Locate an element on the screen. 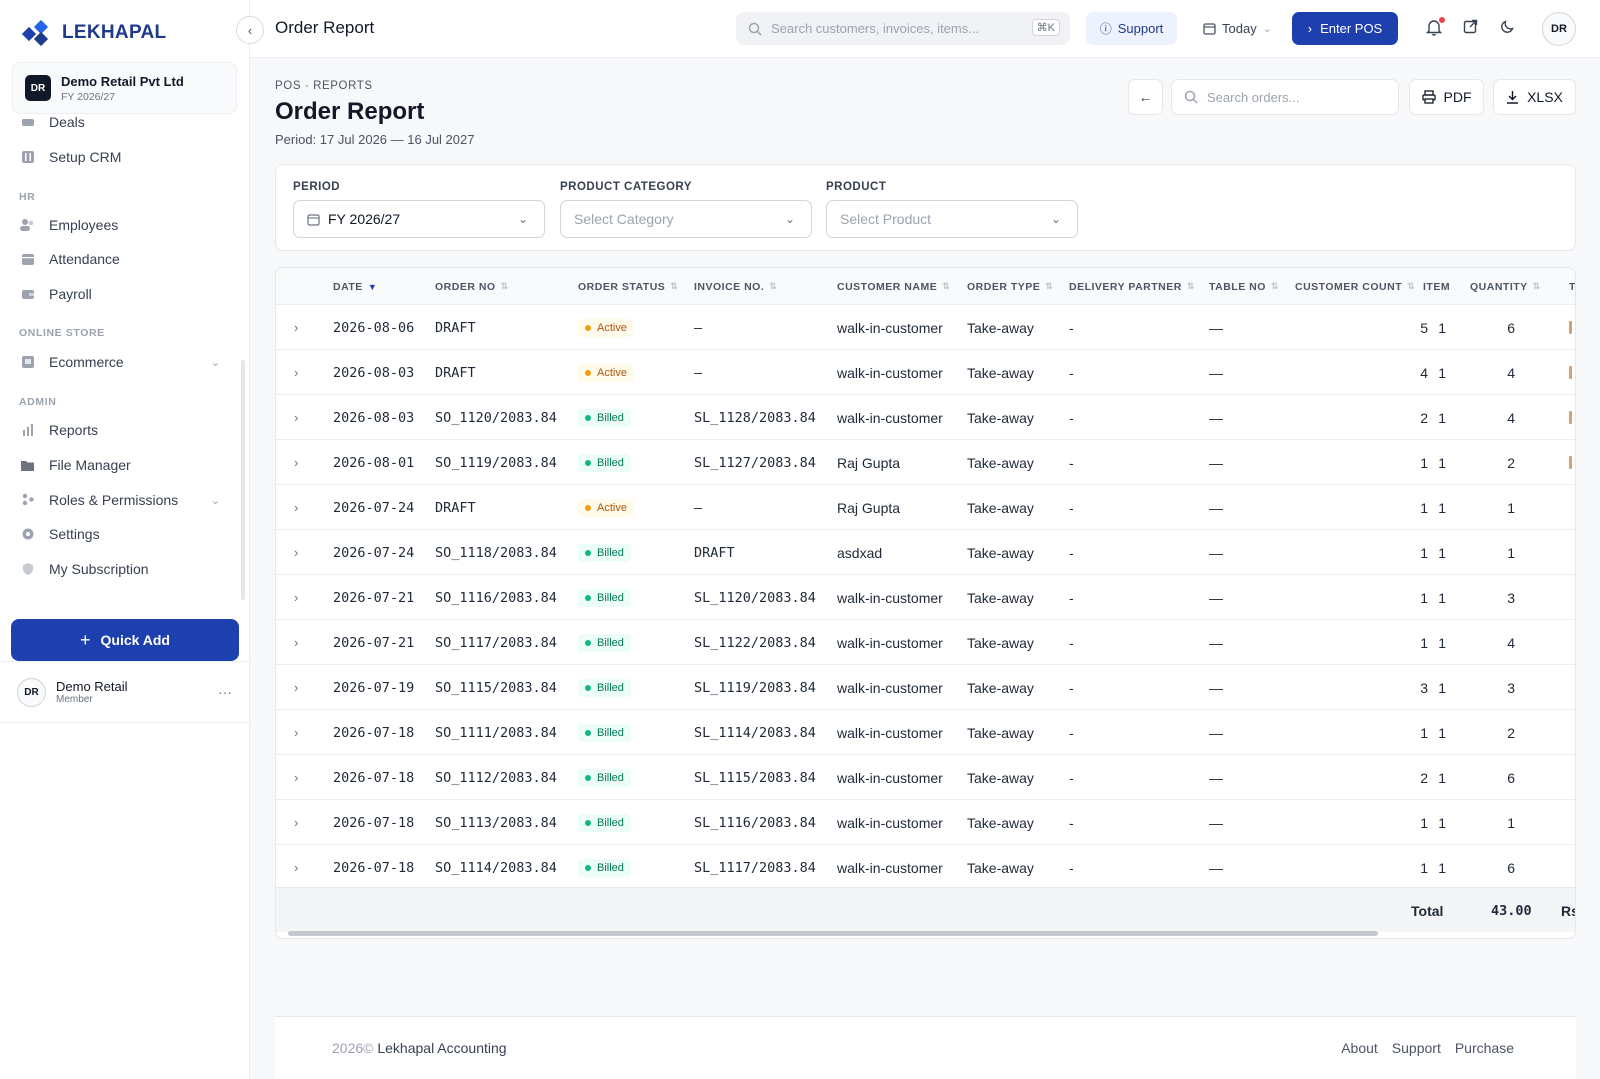 This screenshot has width=1600, height=1079. sidebar-item-settings: Settings is located at coordinates (120, 534).